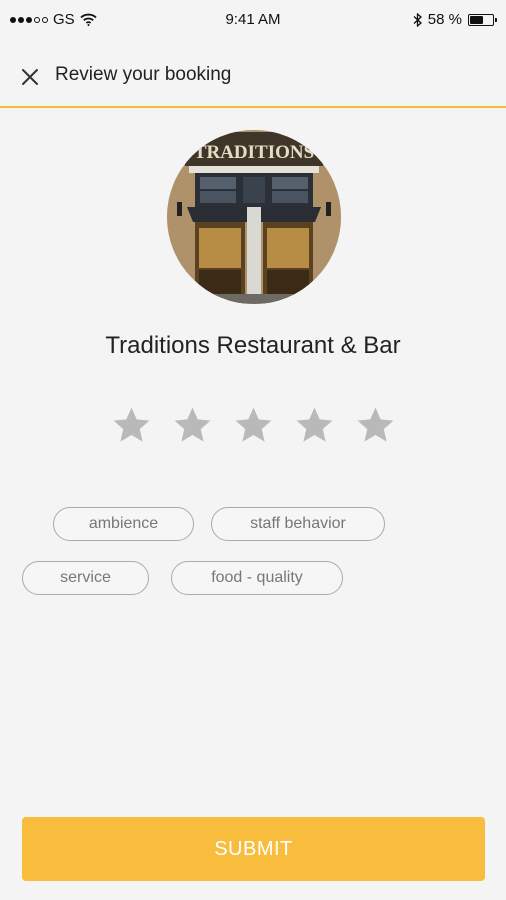 The image size is (506, 900). Describe the element at coordinates (253, 345) in the screenshot. I see `restaurant-name: Traditions Restaurant & Bar` at that location.